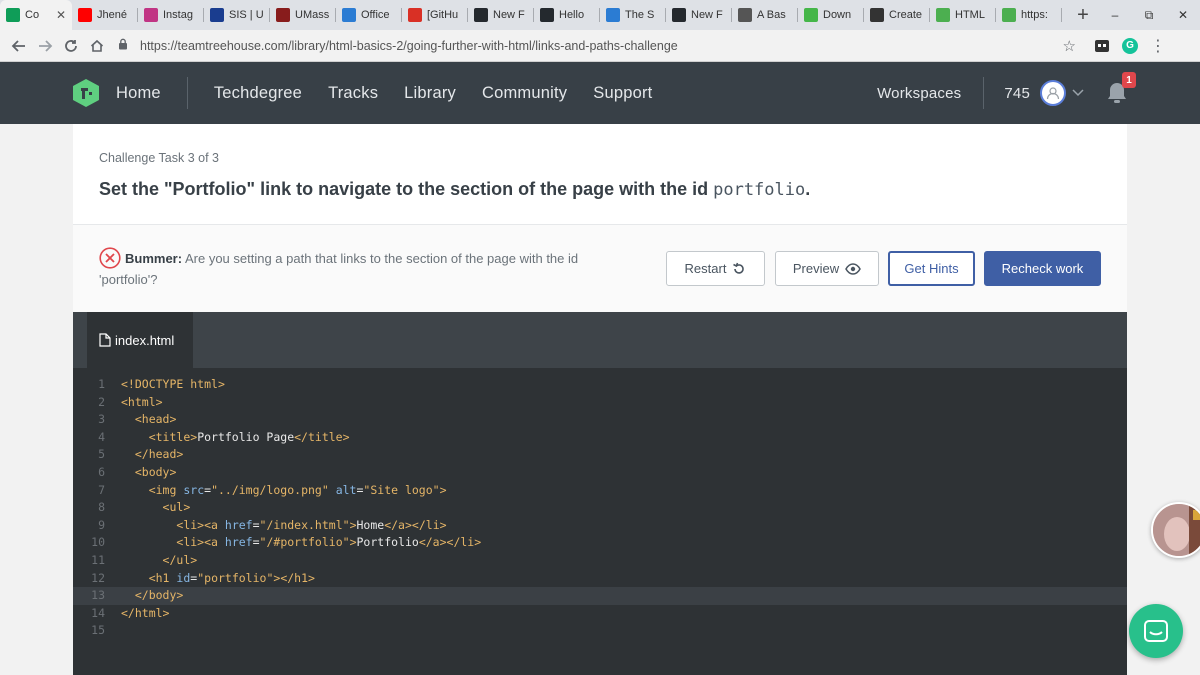  What do you see at coordinates (312, 15) in the screenshot?
I see `browser-tab-title: UMass` at bounding box center [312, 15].